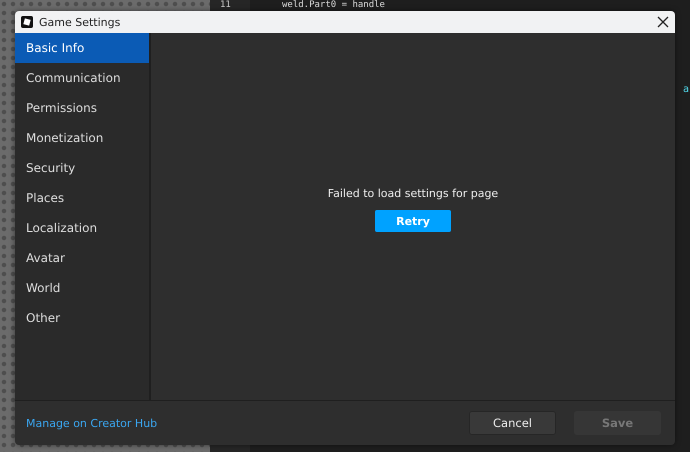  What do you see at coordinates (238, 423) in the screenshot?
I see `creator-hub-link: Manage on Creator Hub` at bounding box center [238, 423].